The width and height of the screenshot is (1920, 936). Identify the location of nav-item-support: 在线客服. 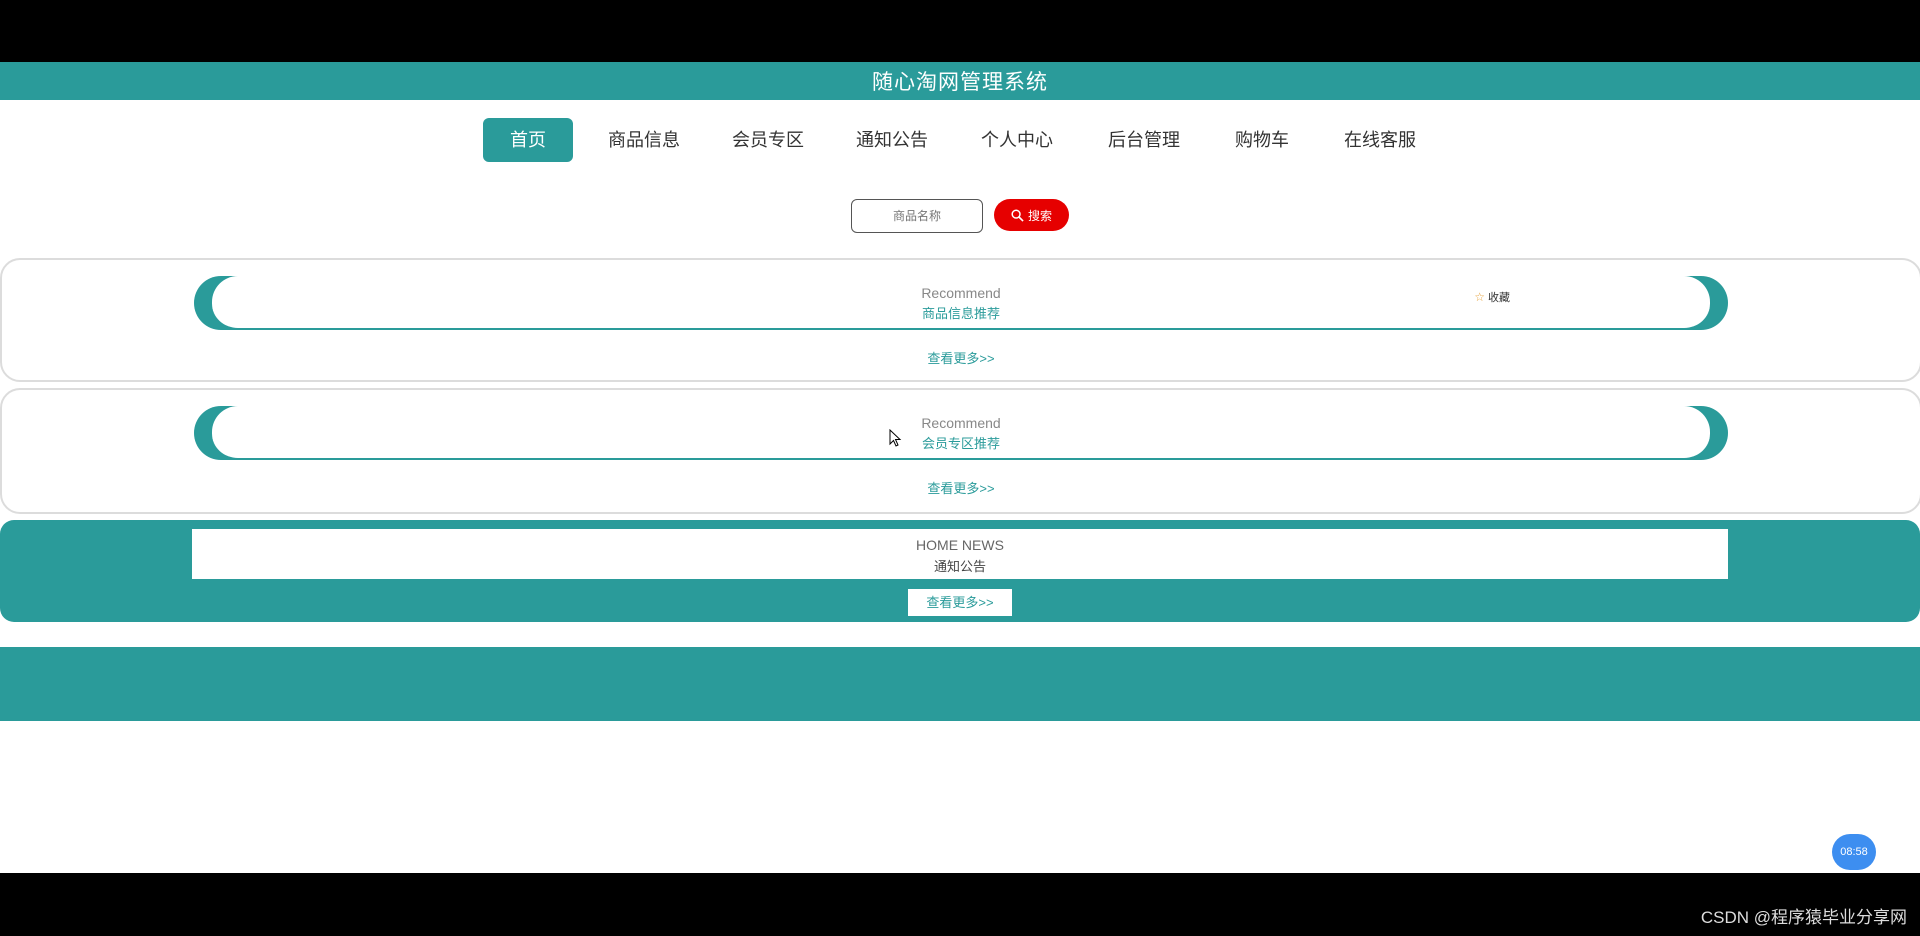
(1380, 140).